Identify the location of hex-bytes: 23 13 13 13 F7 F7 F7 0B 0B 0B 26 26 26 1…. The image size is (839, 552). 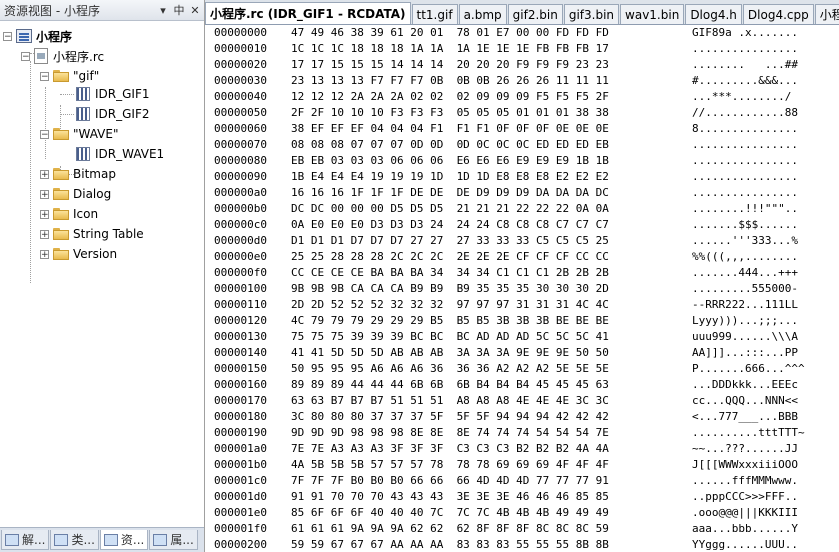
(450, 81).